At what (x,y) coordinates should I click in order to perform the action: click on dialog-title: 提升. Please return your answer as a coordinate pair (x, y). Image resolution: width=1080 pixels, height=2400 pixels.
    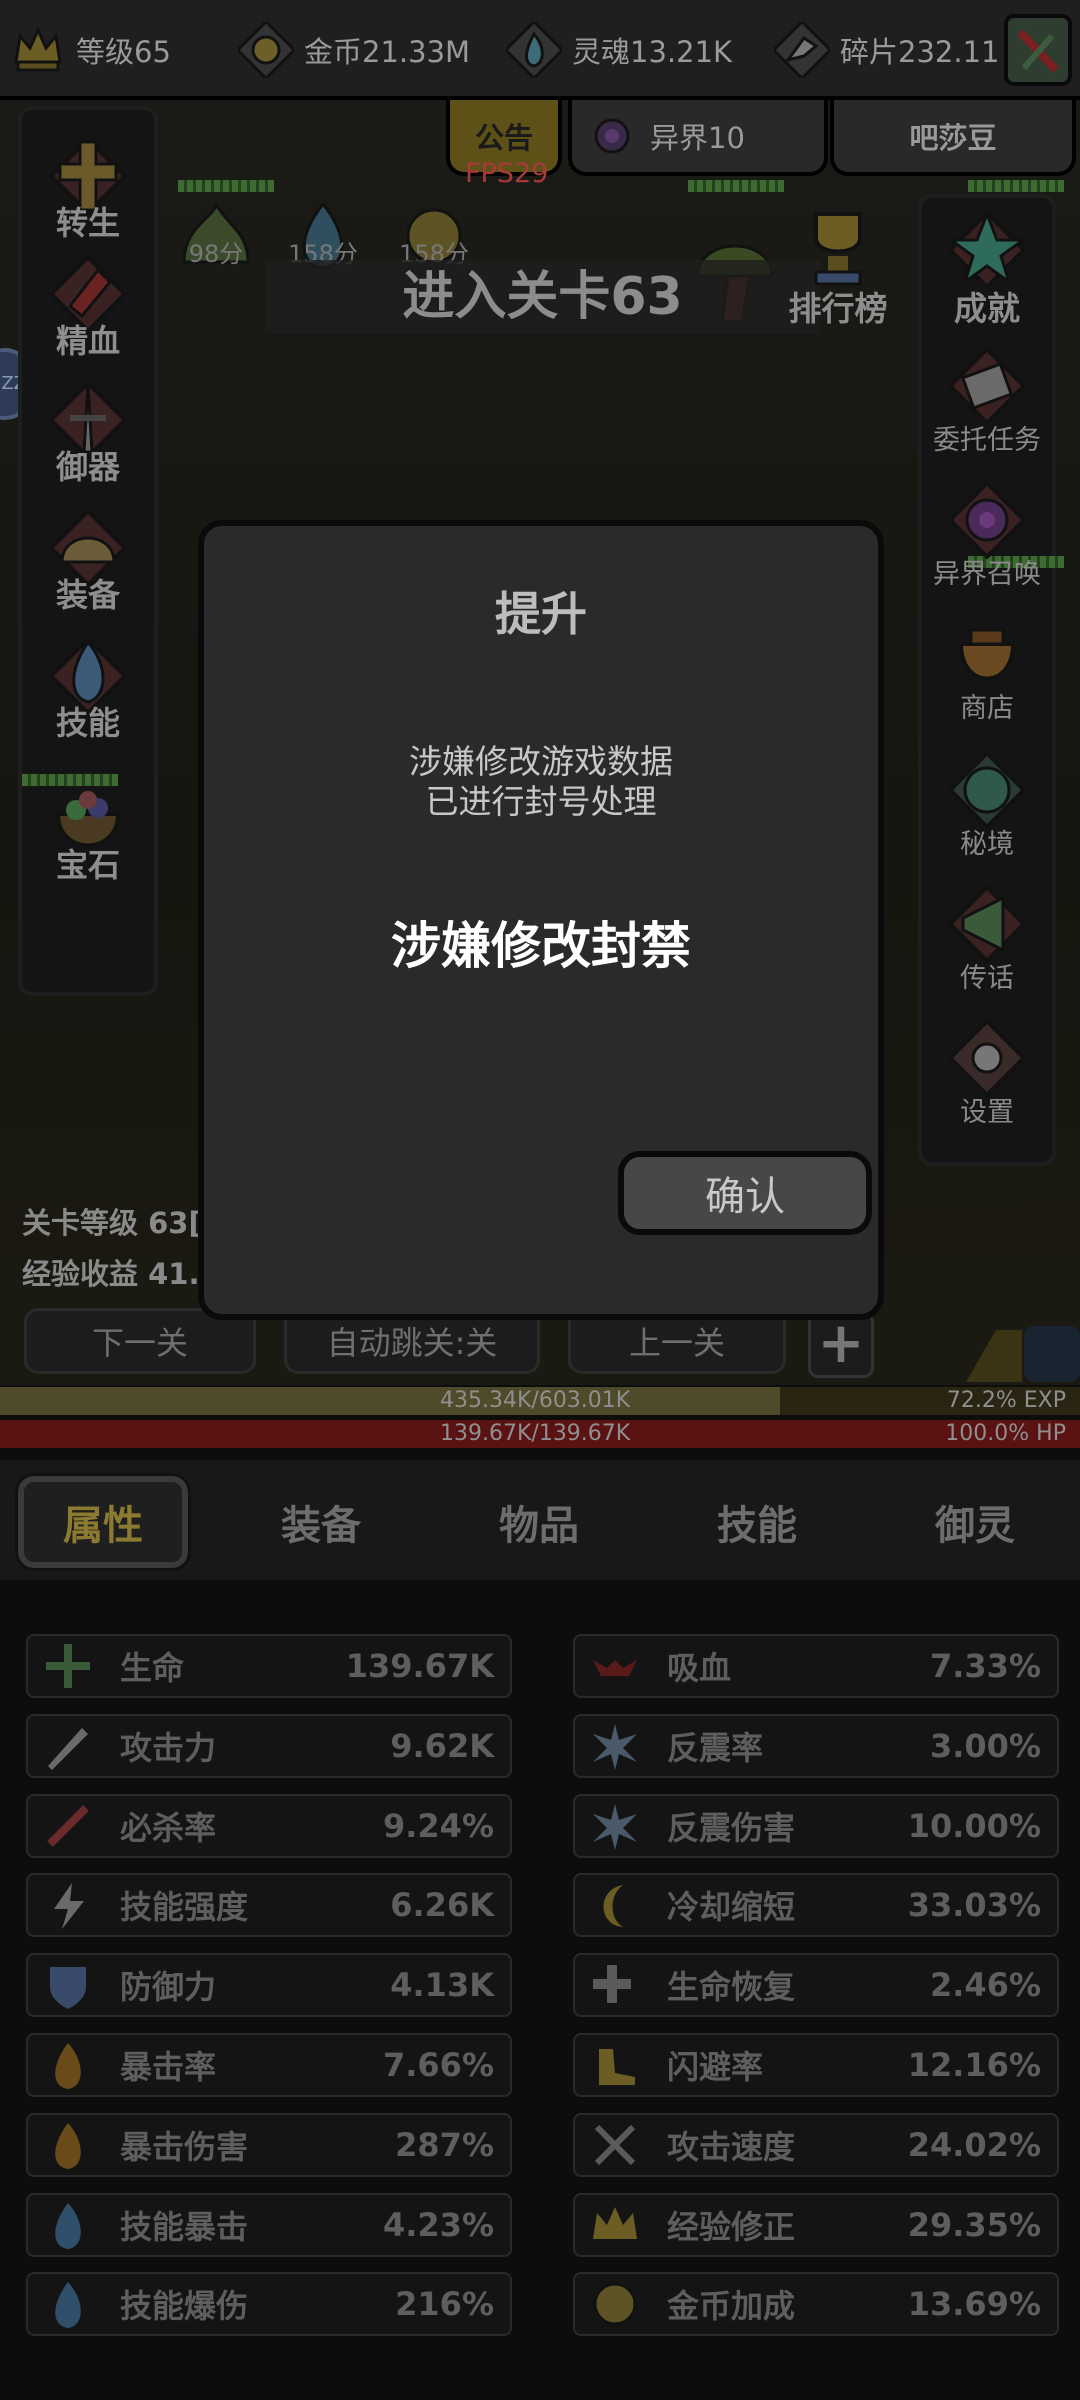
    Looking at the image, I should click on (541, 614).